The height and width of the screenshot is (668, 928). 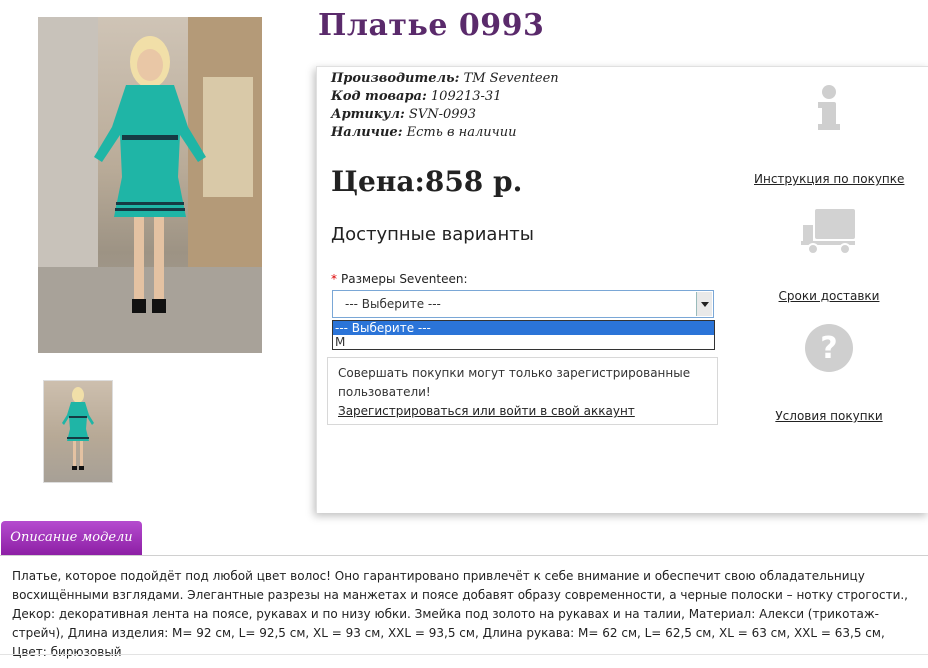 I want to click on instructions-block: Инструкция по покупке, so click(x=829, y=136).